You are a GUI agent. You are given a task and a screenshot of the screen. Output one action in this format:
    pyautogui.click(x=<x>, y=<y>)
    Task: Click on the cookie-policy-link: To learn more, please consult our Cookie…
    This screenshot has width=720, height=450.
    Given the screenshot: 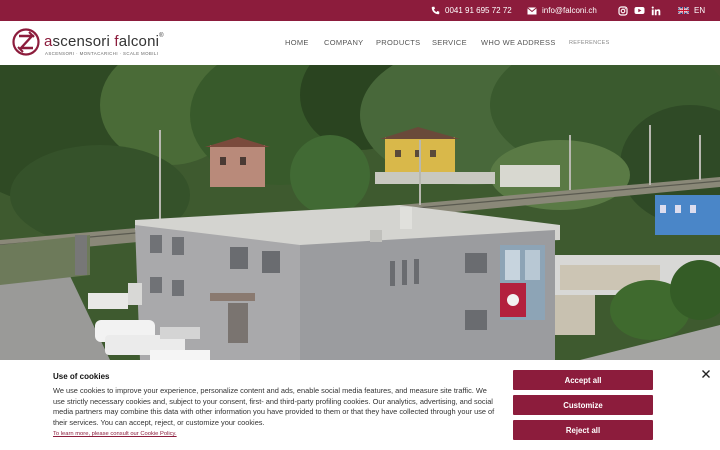 What is the action you would take?
    pyautogui.click(x=115, y=434)
    